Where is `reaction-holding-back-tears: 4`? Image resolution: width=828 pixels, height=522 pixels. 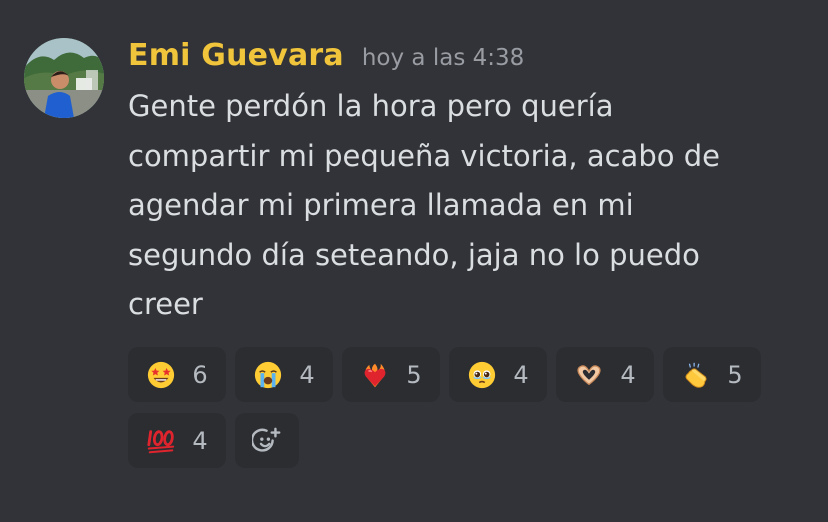
reaction-holding-back-tears: 4 is located at coordinates (498, 374).